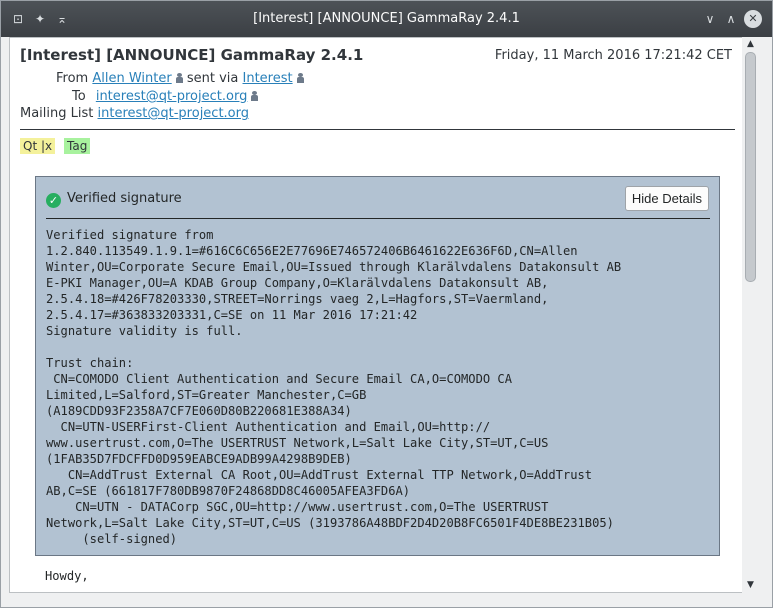 The image size is (773, 608). Describe the element at coordinates (174, 113) in the screenshot. I see `mailing-list-link: interest@qt-project.org` at that location.